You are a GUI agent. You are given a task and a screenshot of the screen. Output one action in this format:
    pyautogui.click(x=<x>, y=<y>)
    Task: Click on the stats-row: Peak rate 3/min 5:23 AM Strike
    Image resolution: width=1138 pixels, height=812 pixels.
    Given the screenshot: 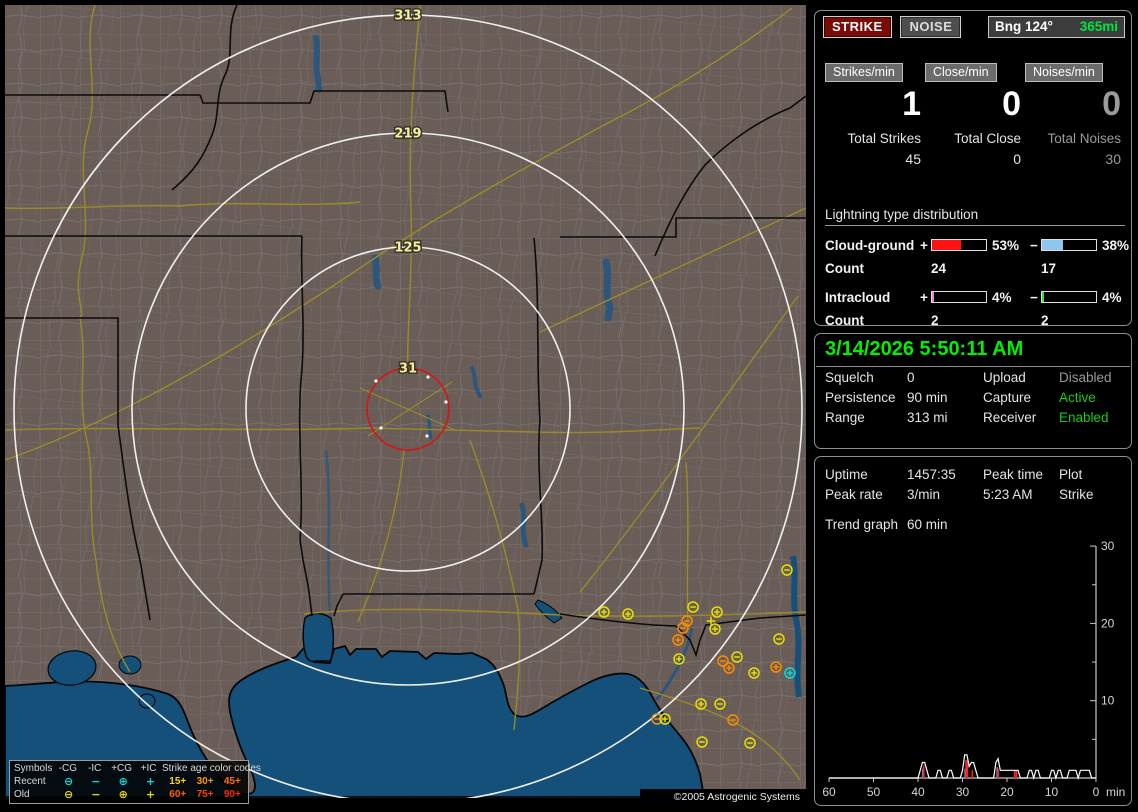 What is the action you would take?
    pyautogui.click(x=973, y=494)
    